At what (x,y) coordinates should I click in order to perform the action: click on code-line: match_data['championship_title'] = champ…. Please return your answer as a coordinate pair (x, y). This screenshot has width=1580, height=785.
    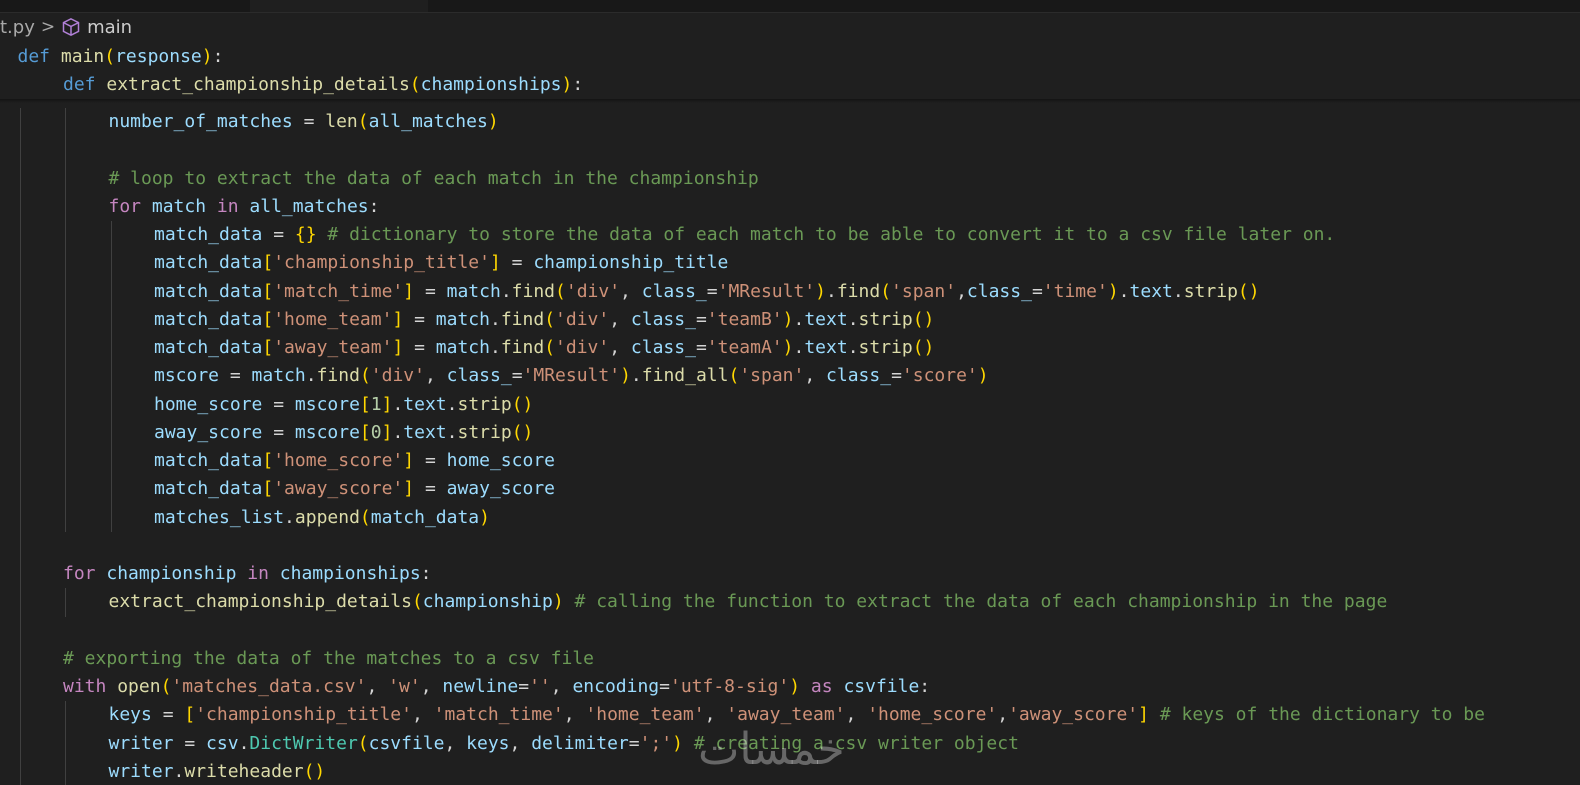
    Looking at the image, I should click on (441, 263).